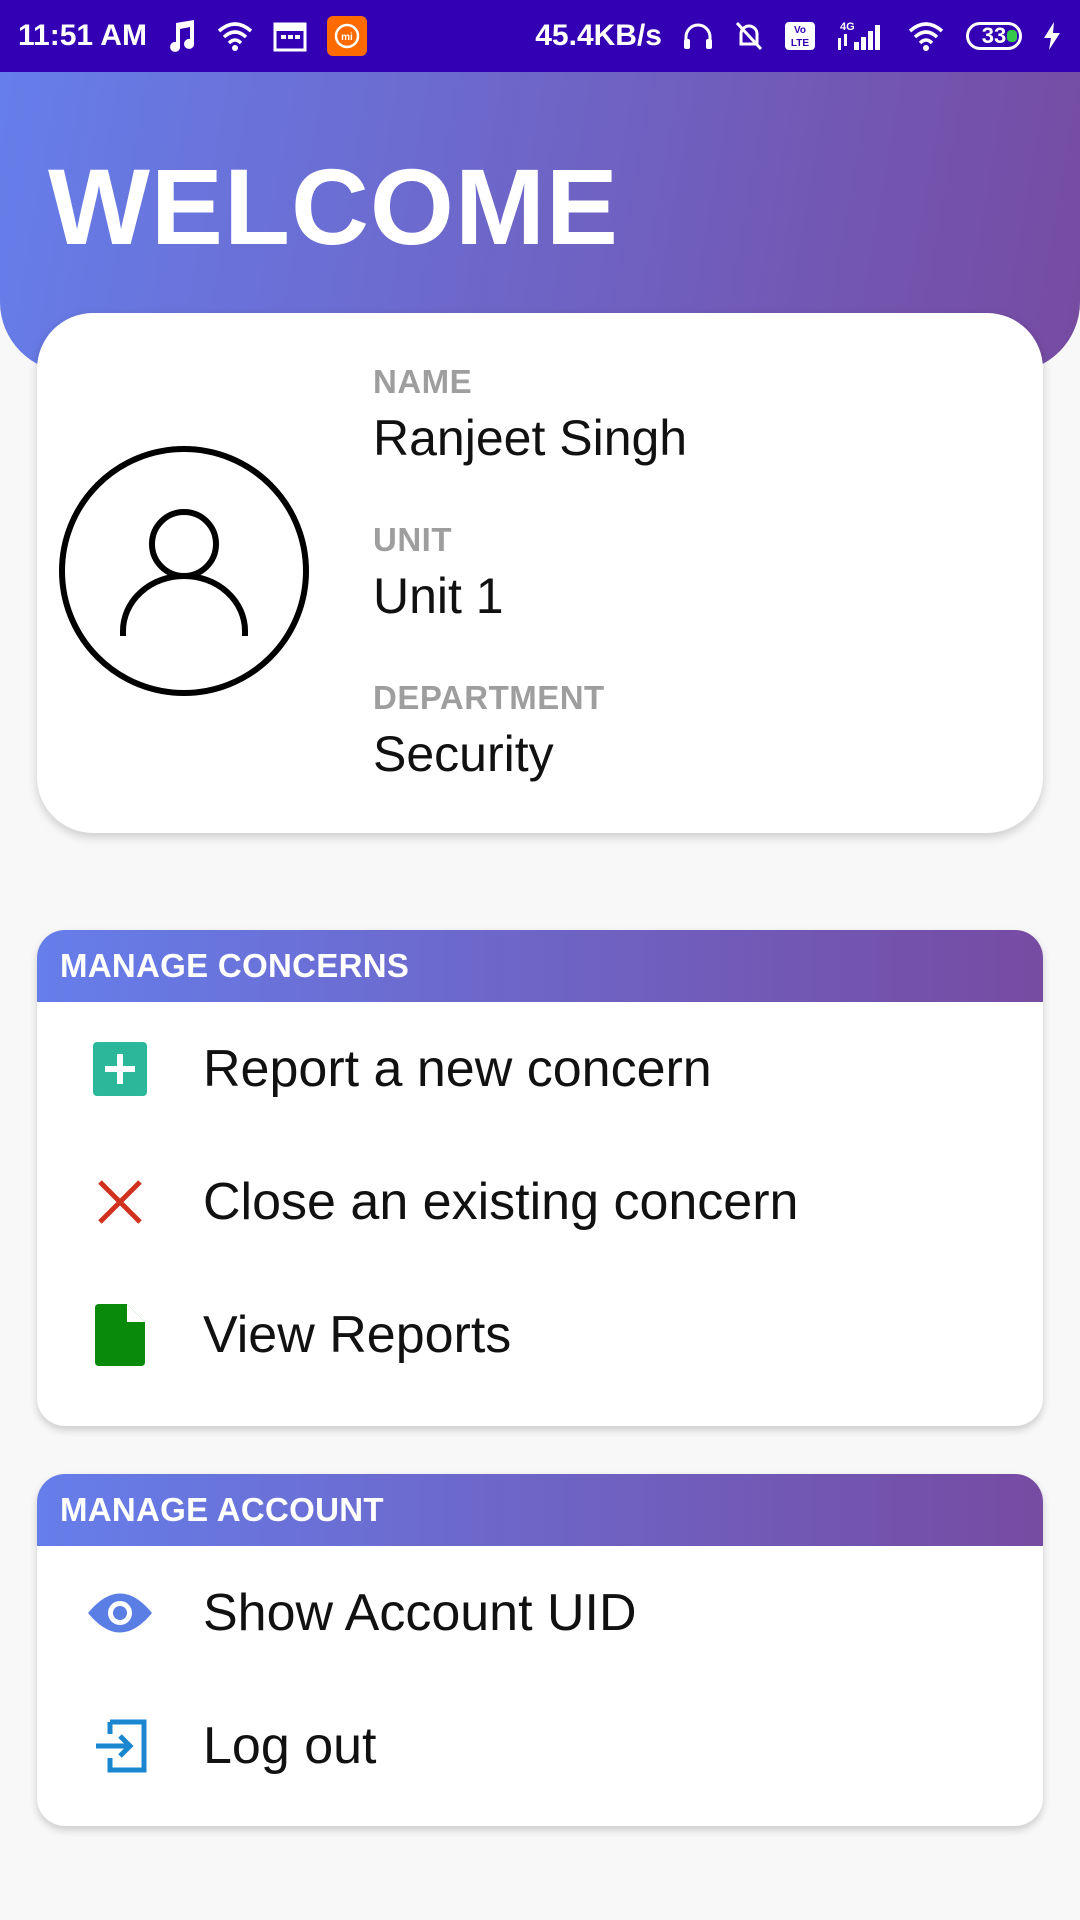  Describe the element at coordinates (184, 571) in the screenshot. I see `user-avatar-icon` at that location.